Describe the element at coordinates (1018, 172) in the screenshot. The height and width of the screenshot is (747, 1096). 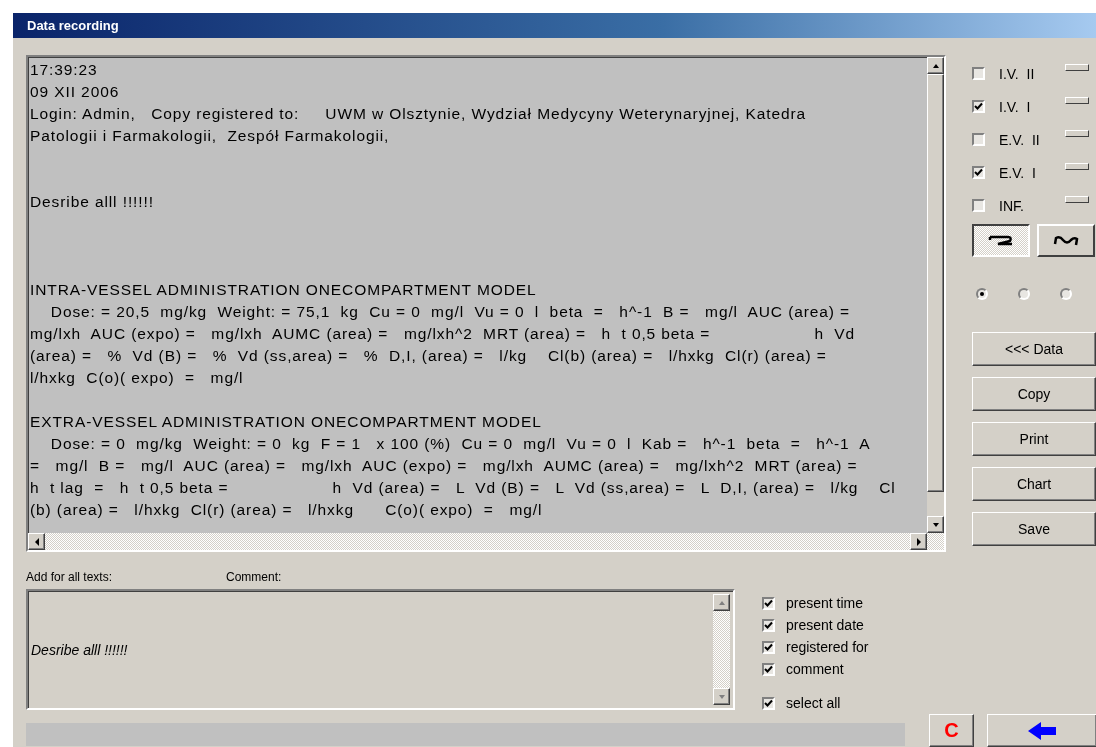
I see `checkbox-label: E.V. I` at that location.